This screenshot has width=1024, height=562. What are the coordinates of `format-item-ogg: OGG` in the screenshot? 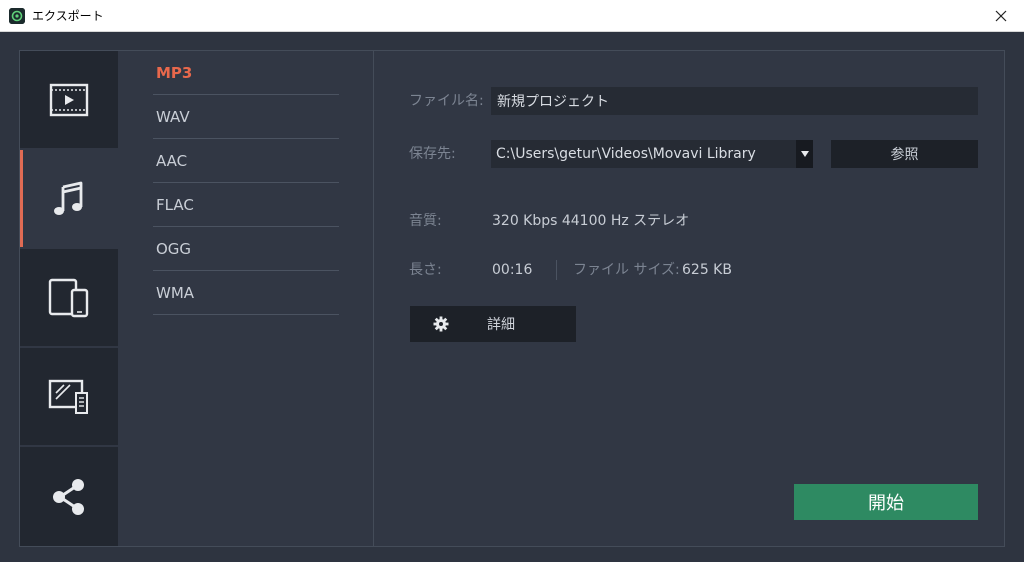 It's located at (246, 249).